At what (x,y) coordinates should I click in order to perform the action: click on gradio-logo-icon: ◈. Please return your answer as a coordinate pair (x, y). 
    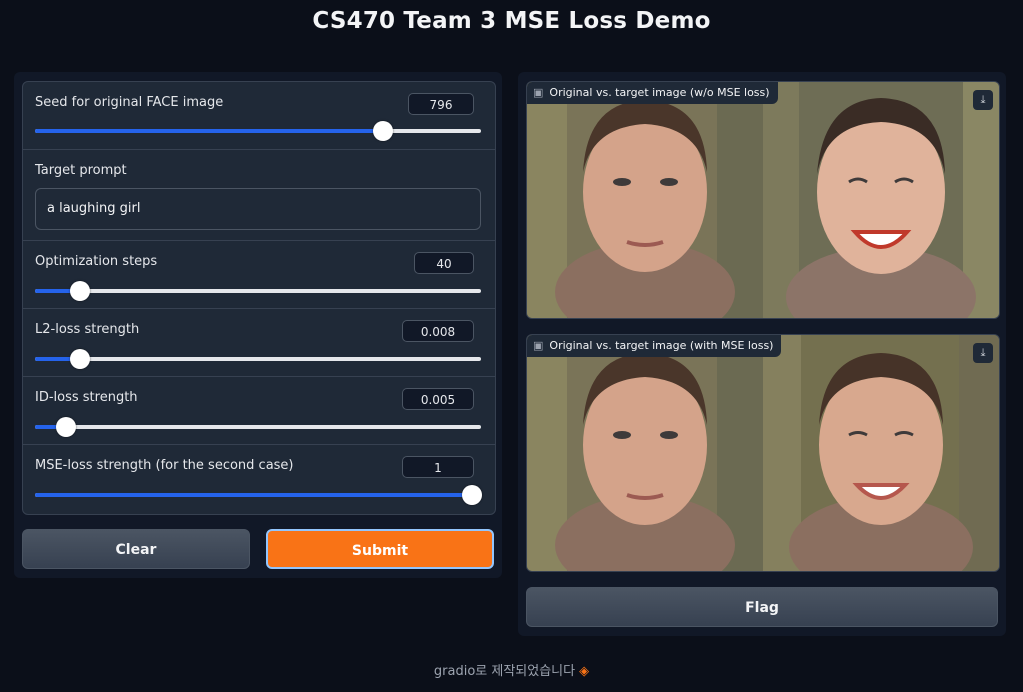
    Looking at the image, I should click on (584, 671).